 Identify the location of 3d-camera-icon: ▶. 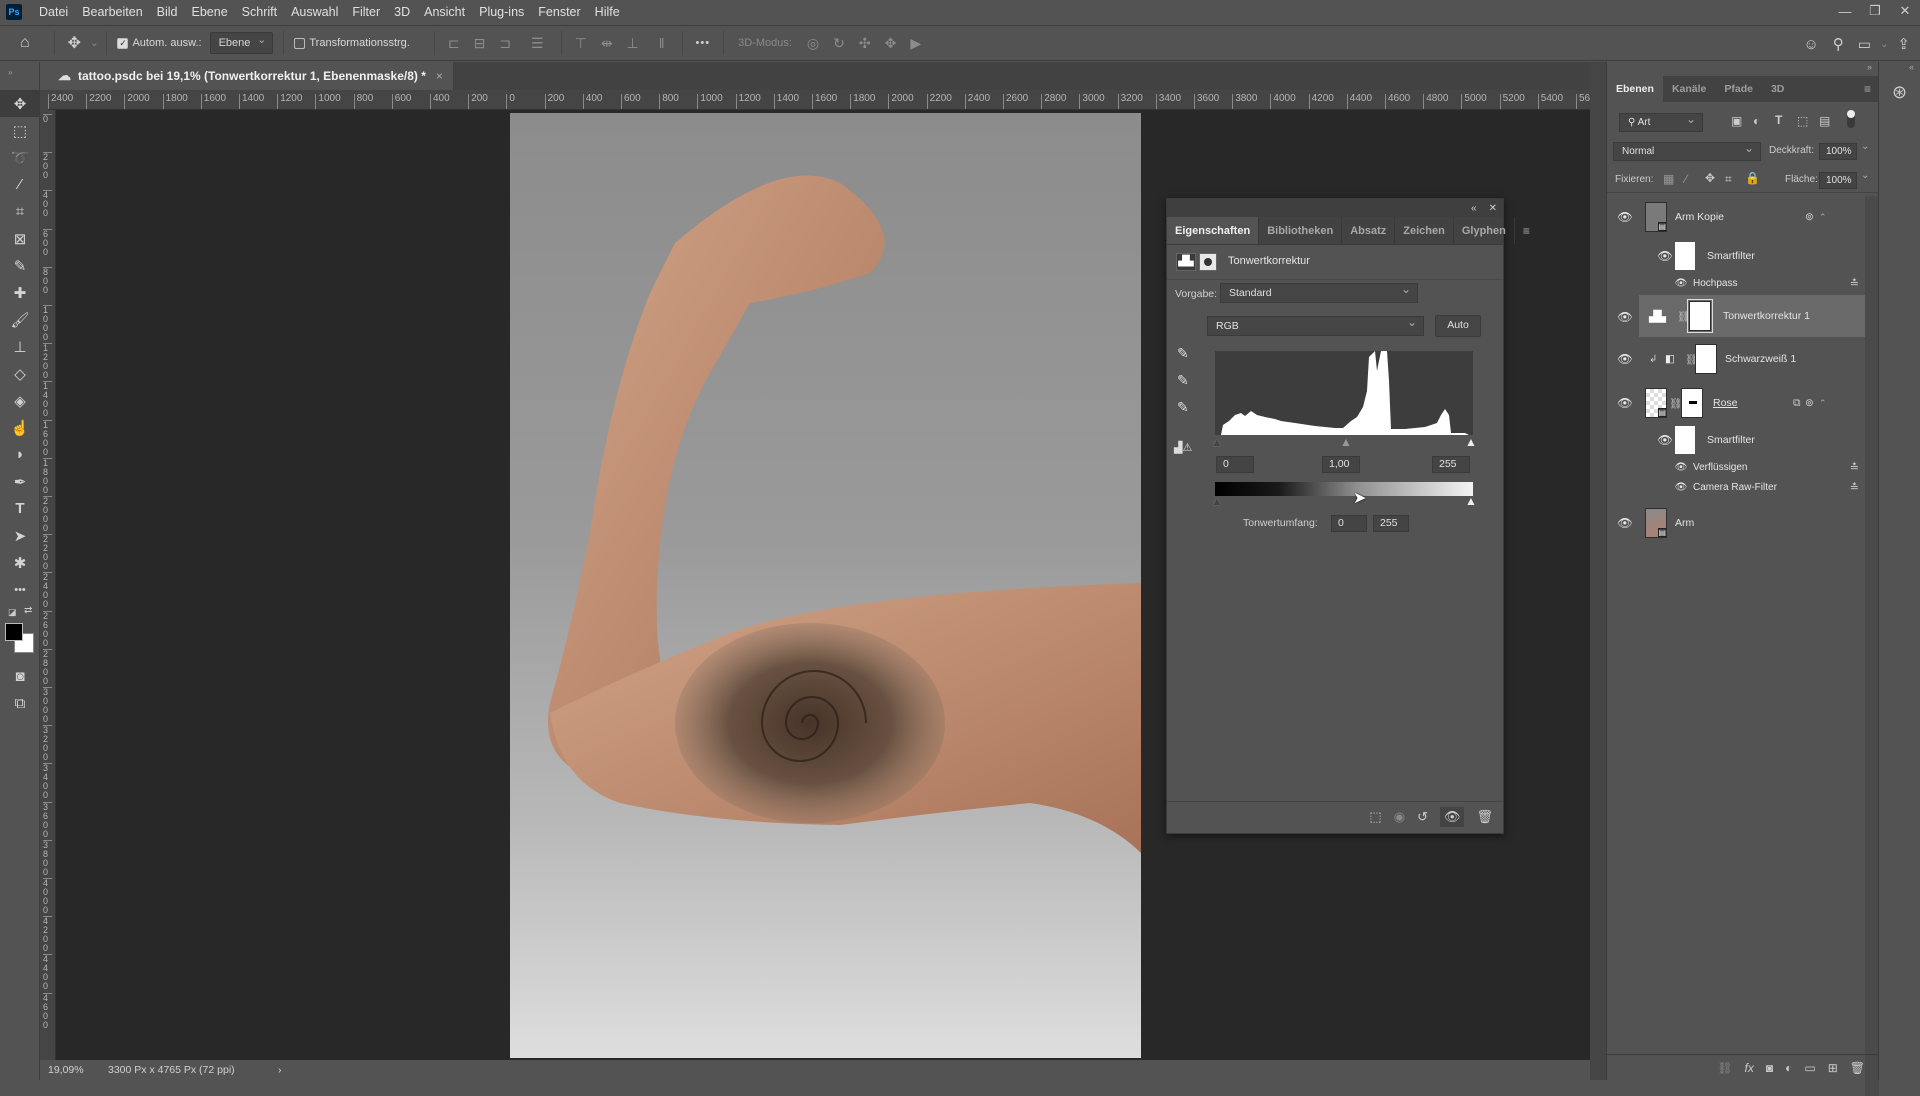
(915, 43).